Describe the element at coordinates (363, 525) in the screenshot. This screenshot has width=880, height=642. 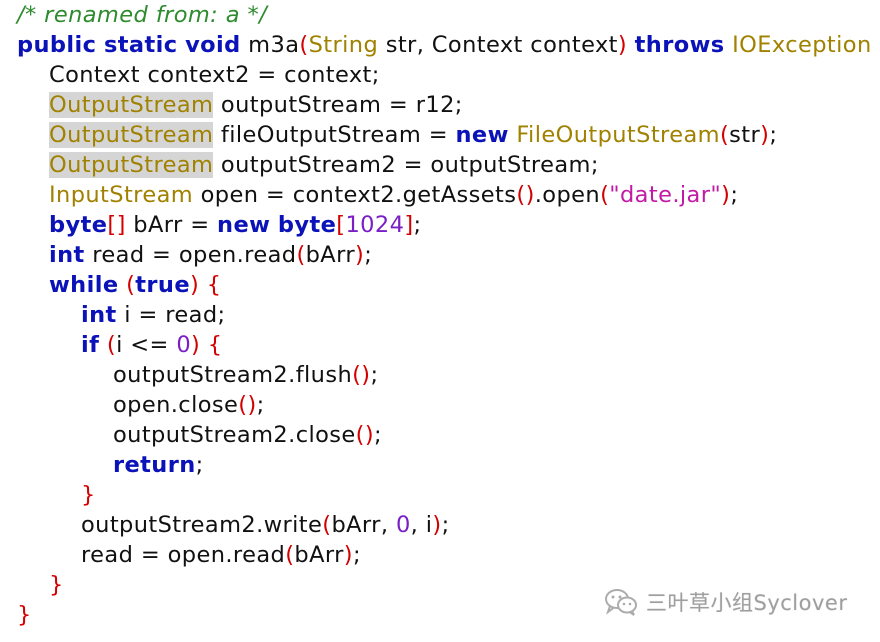
I see `code-token-plain: bArr,` at that location.